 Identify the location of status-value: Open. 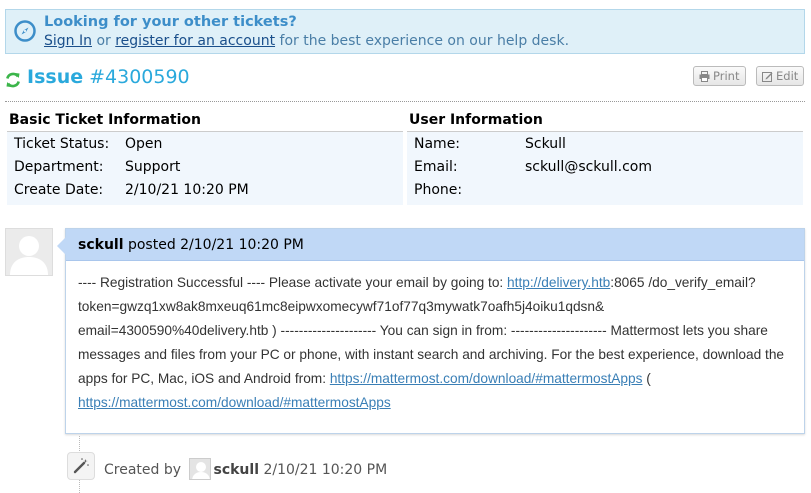
(144, 144).